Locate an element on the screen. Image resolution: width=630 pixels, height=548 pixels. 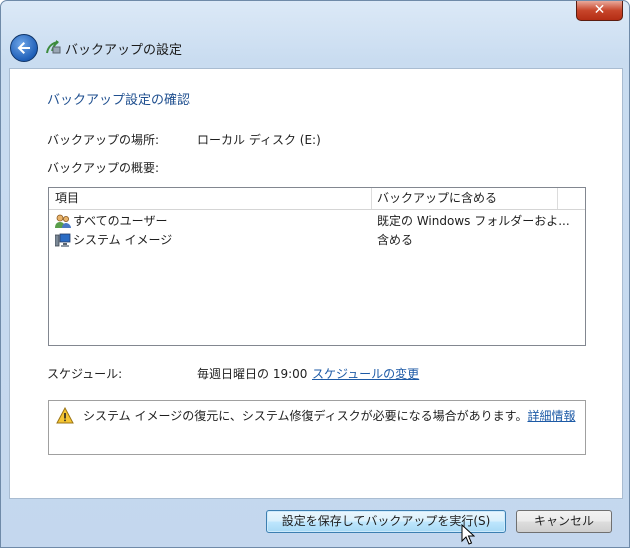
more-info-link: 詳細情報 is located at coordinates (551, 416).